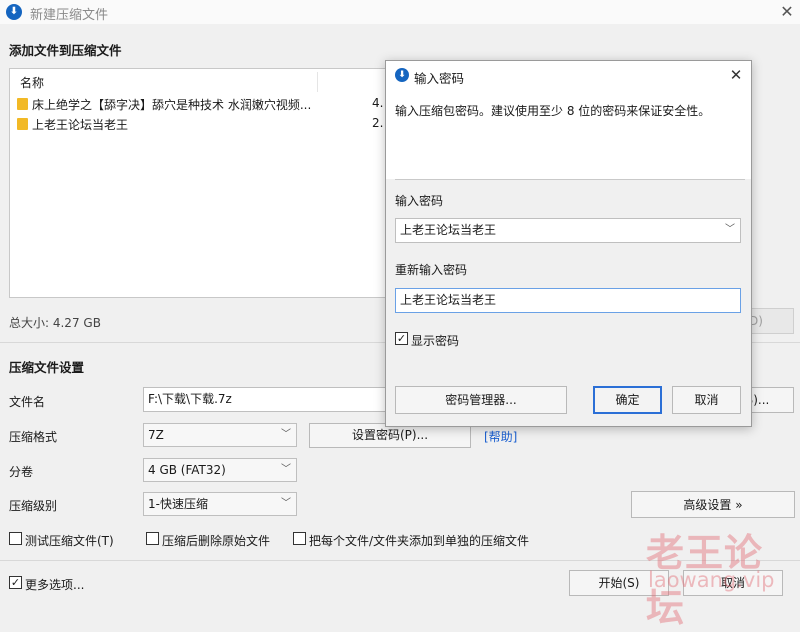  Describe the element at coordinates (220, 435) in the screenshot. I see `format-select: 7Z ﹀` at that location.